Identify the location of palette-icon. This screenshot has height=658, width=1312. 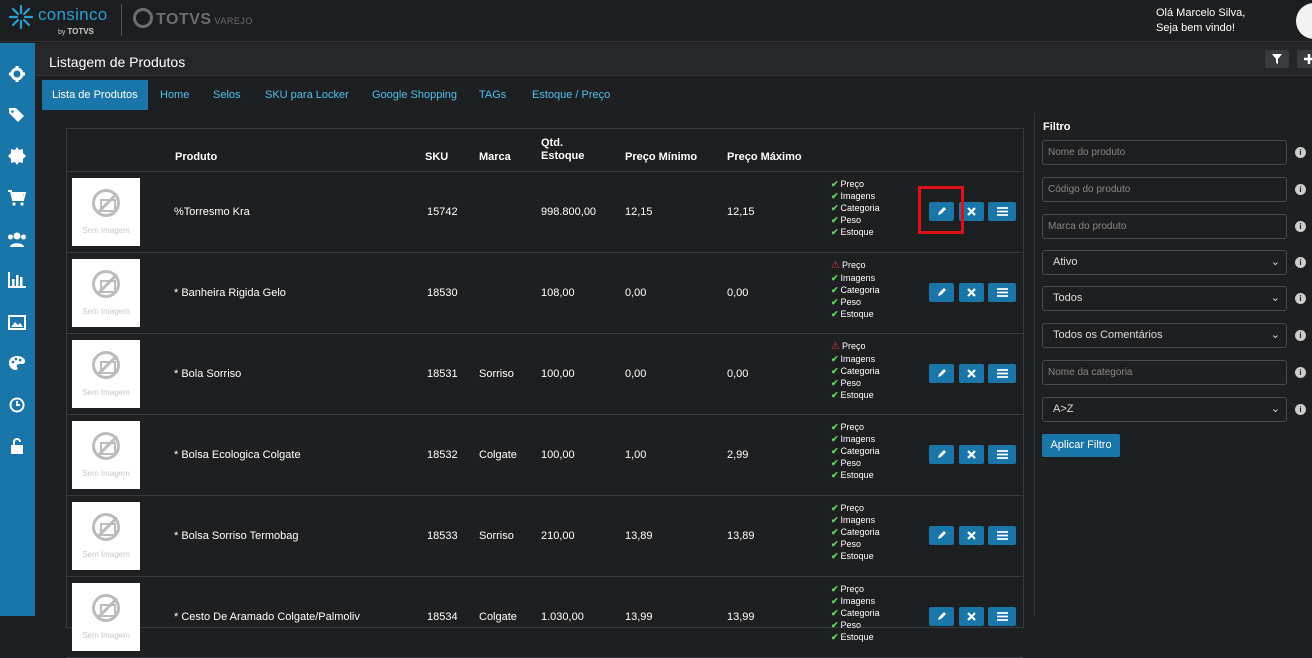
(17, 363).